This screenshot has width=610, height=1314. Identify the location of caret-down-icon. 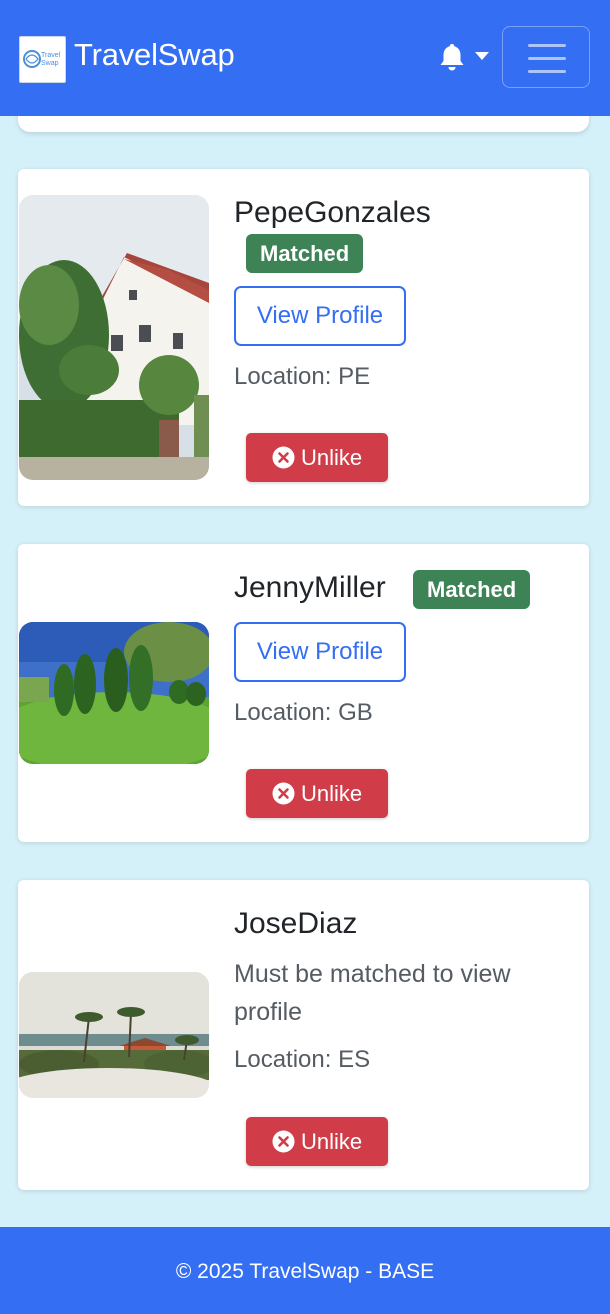
(482, 56).